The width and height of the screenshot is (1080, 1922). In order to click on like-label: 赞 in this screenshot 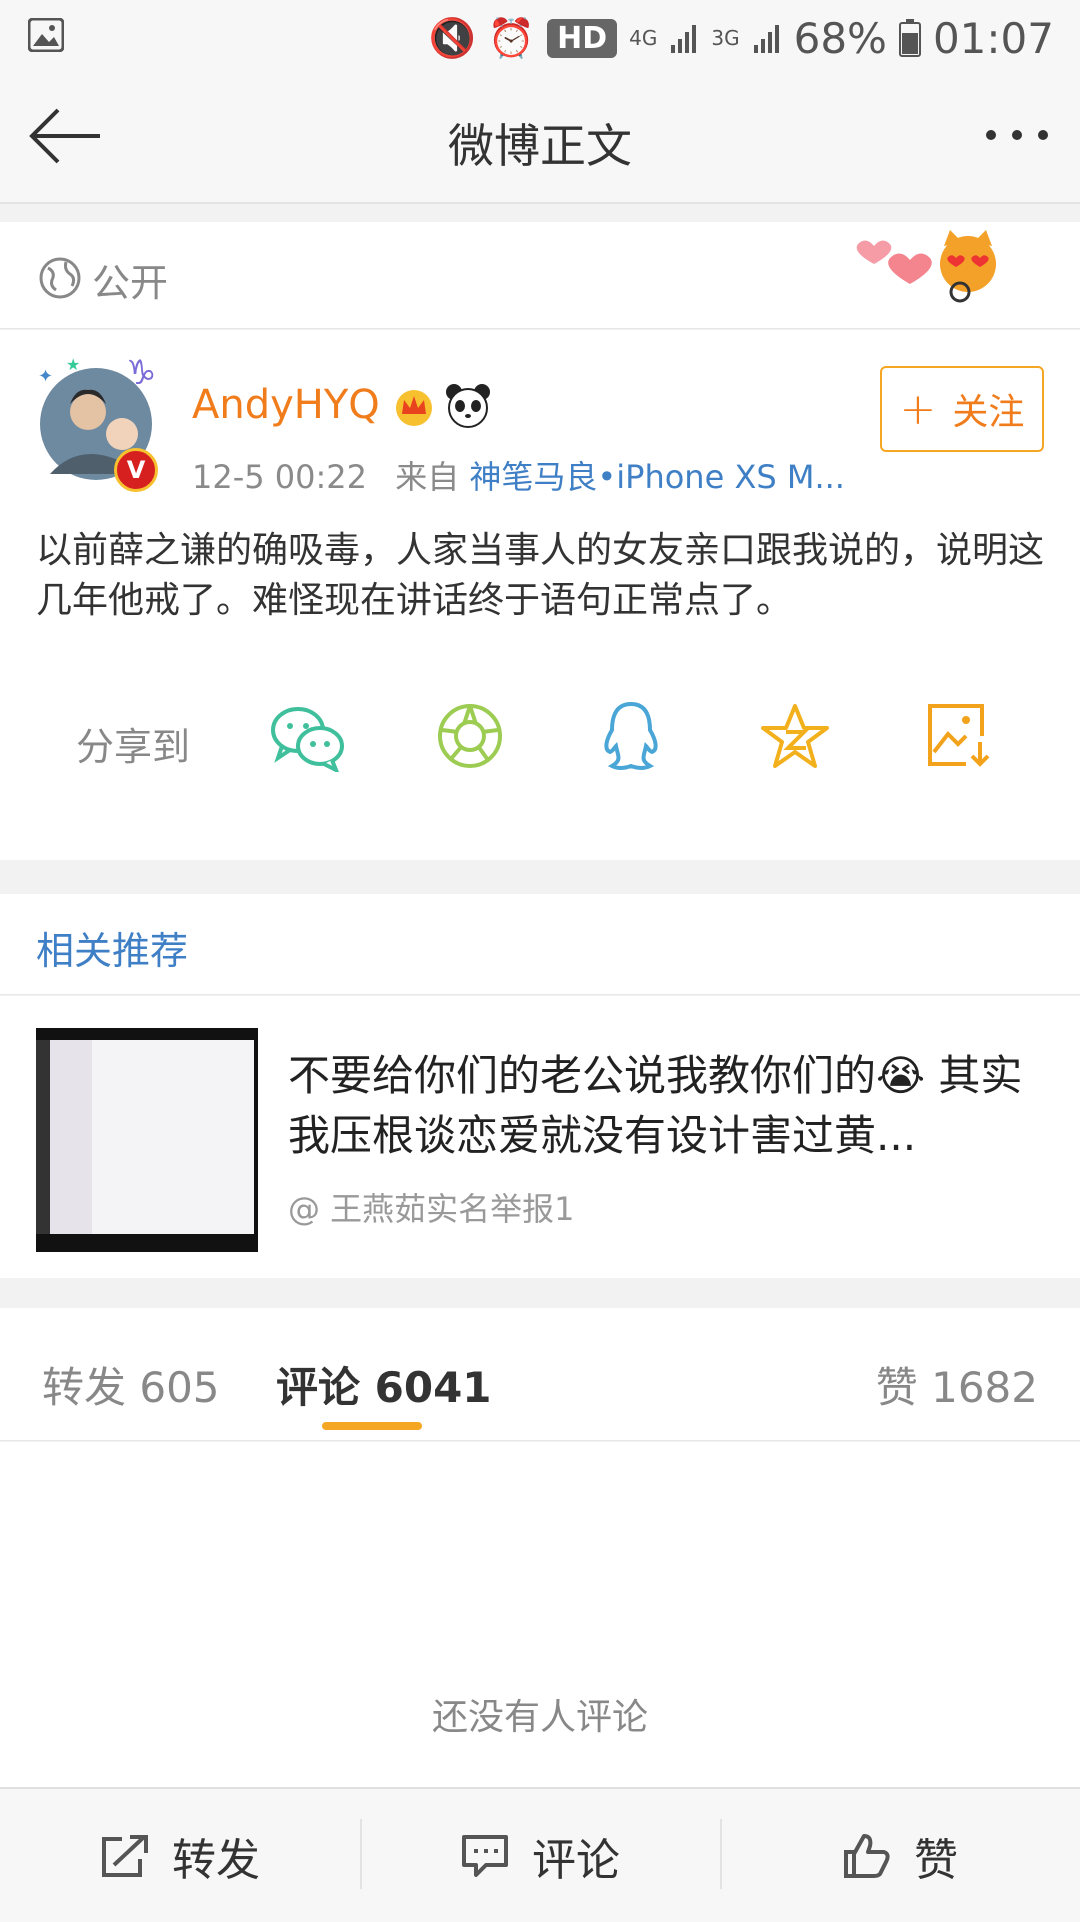, I will do `click(936, 1860)`.